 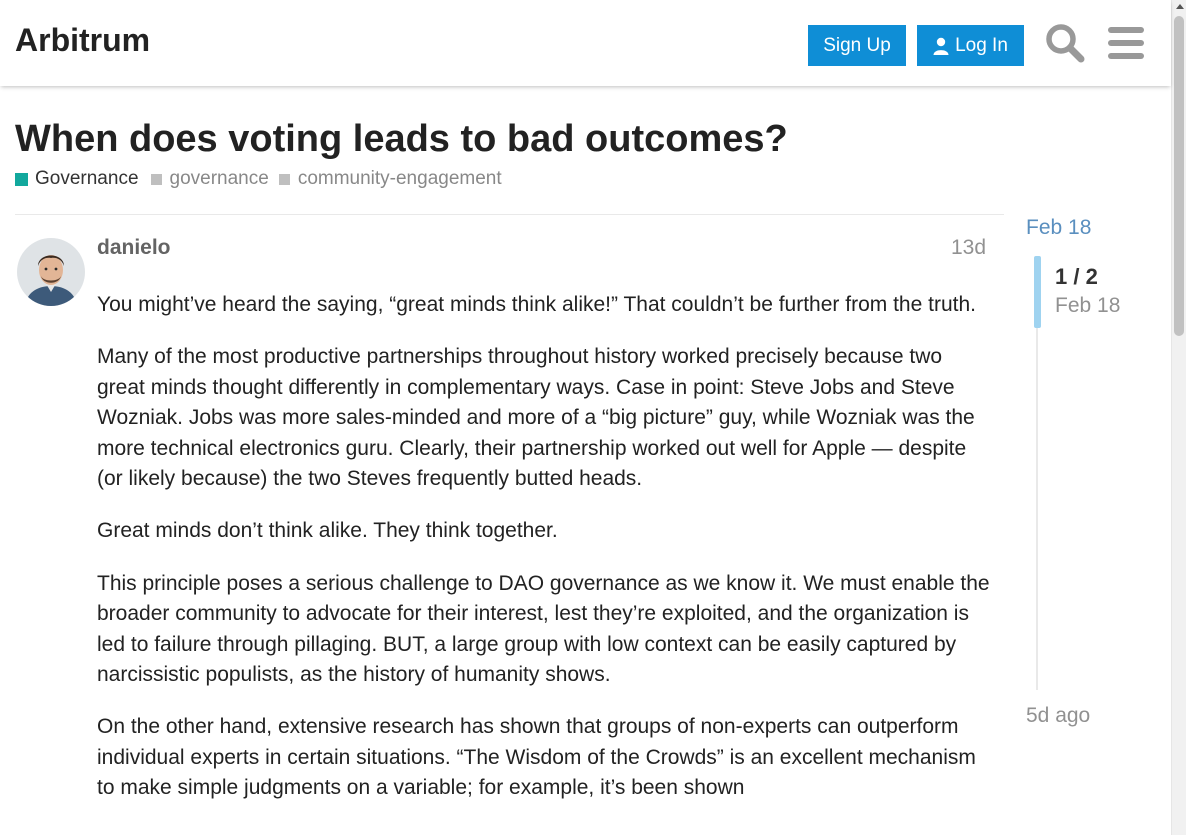 I want to click on tag-community-engagement: community-engagement, so click(x=390, y=179).